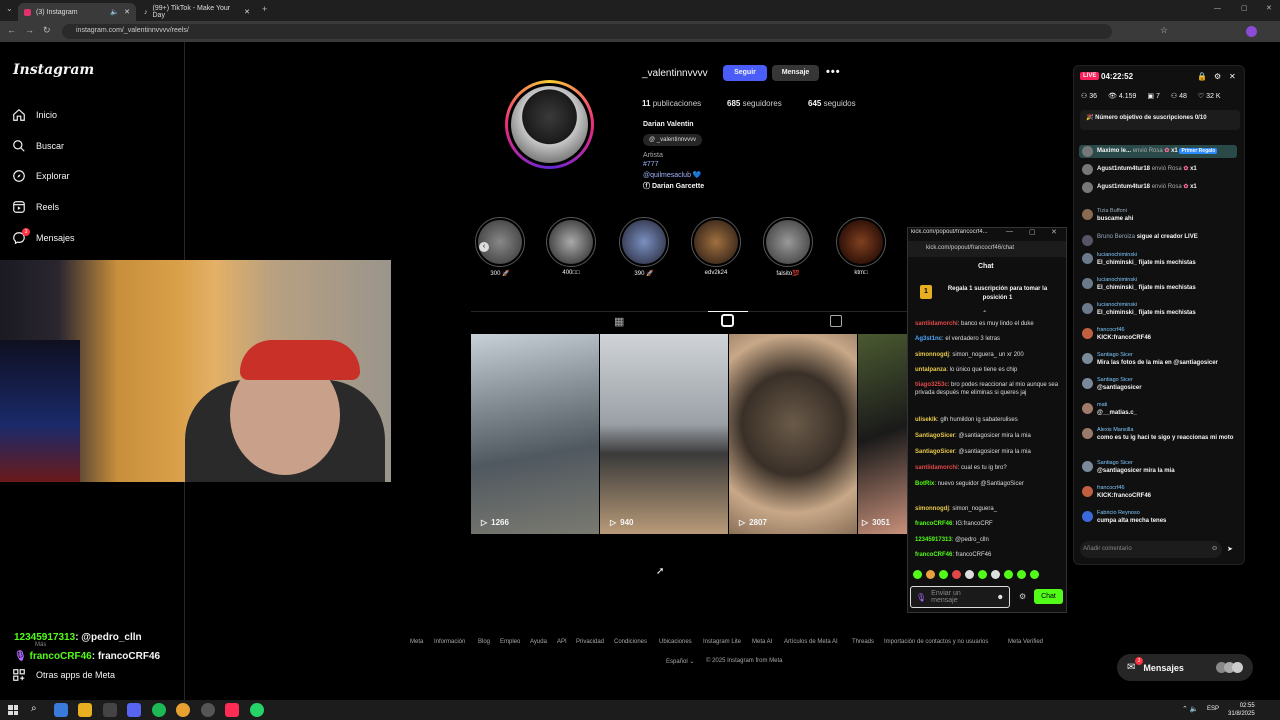 This screenshot has width=1280, height=720. What do you see at coordinates (931, 385) in the screenshot?
I see `chat-username: tiiago3253c` at bounding box center [931, 385].